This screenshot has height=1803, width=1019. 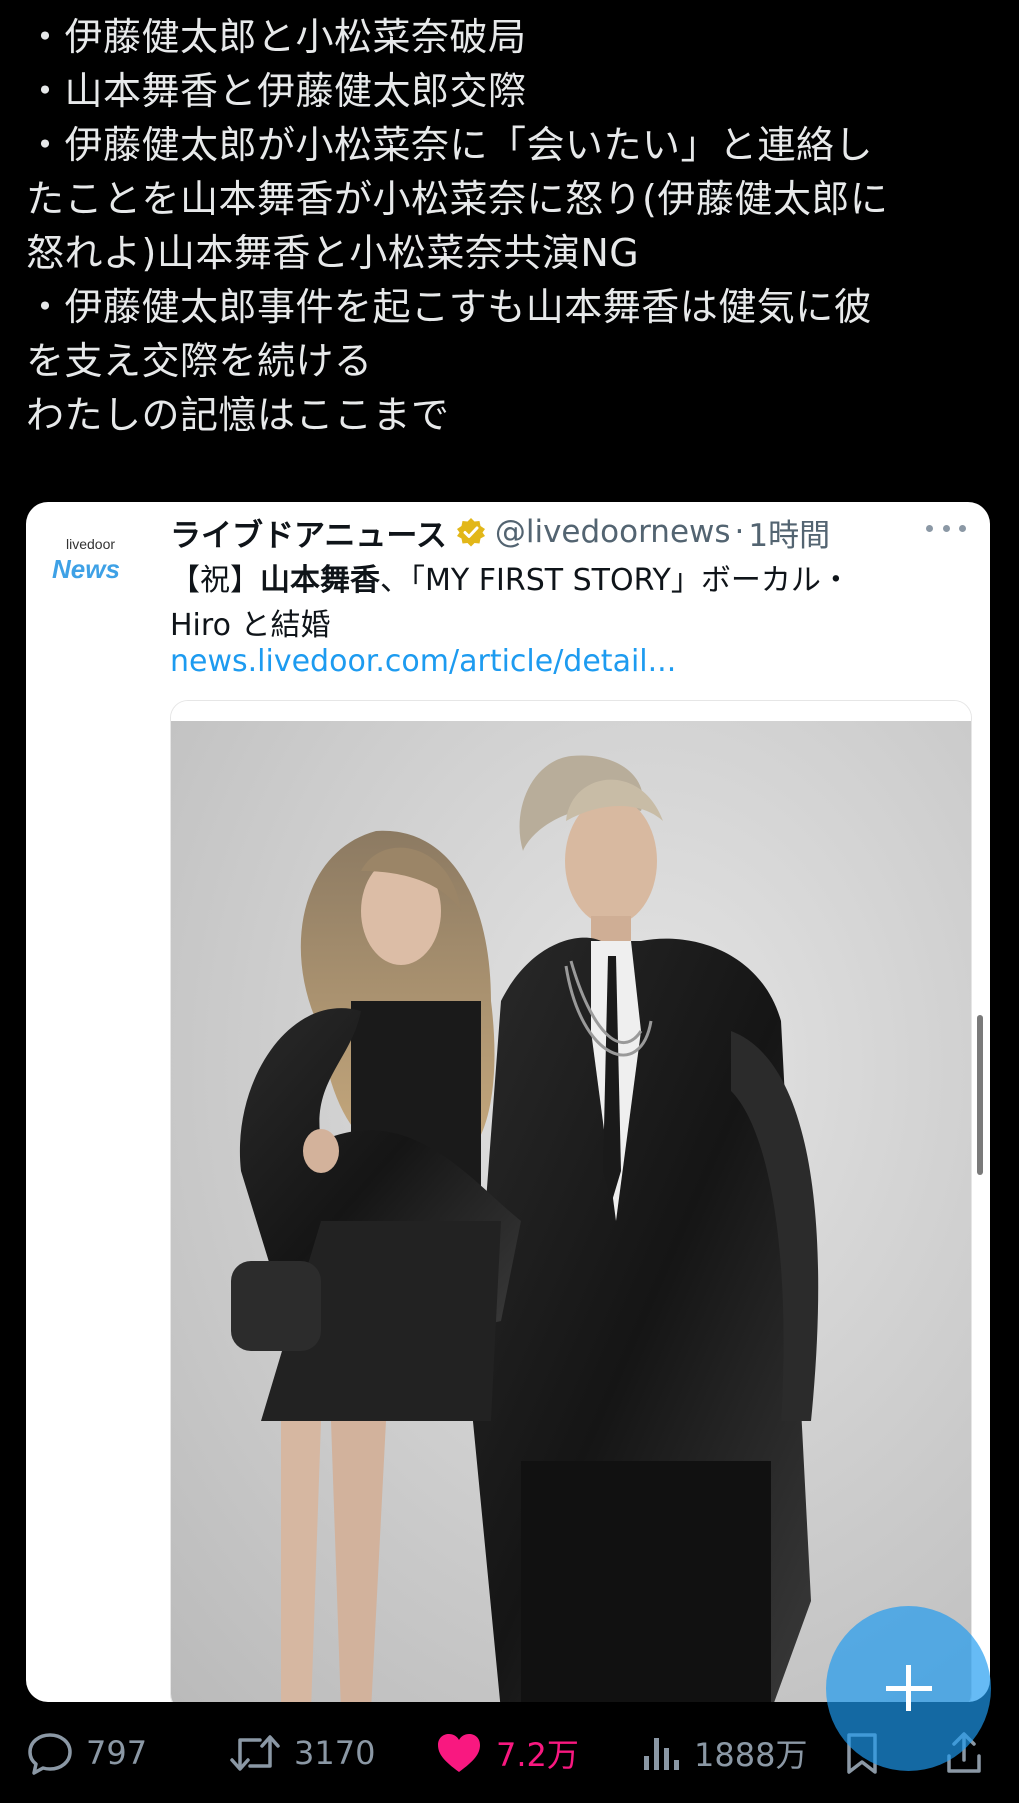 I want to click on tweet-line: を支え交際を続ける, so click(x=199, y=361).